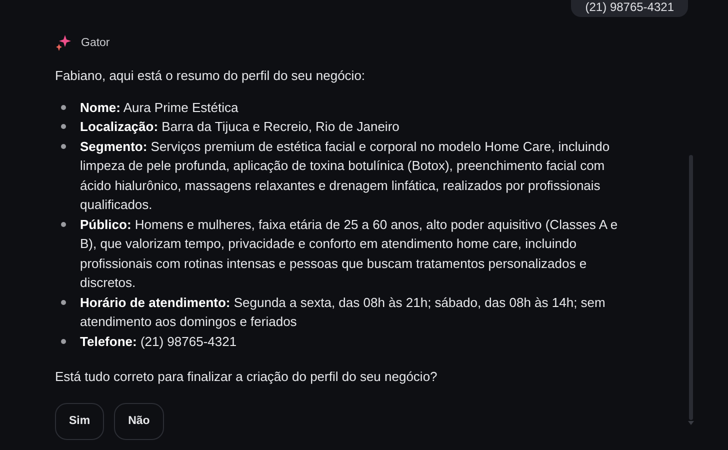 This screenshot has height=450, width=728. I want to click on profile-detail: Segmento: Serviços premium de estética facial e corporal no modelo Home Care, incluindo limpeza de pele profunda, aplicação de toxina botulínica (Botox), preenchimento facial com ácido hialurônico, massagens relaxantes e drenagem linfática, realizados por profissionais qualificados., so click(345, 176).